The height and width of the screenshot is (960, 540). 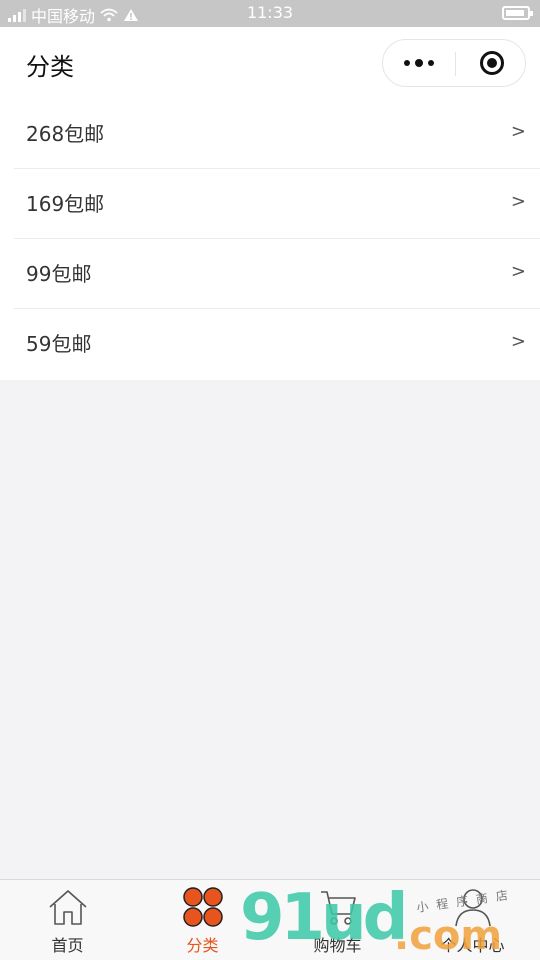 I want to click on capsule-divider, so click(x=455, y=64).